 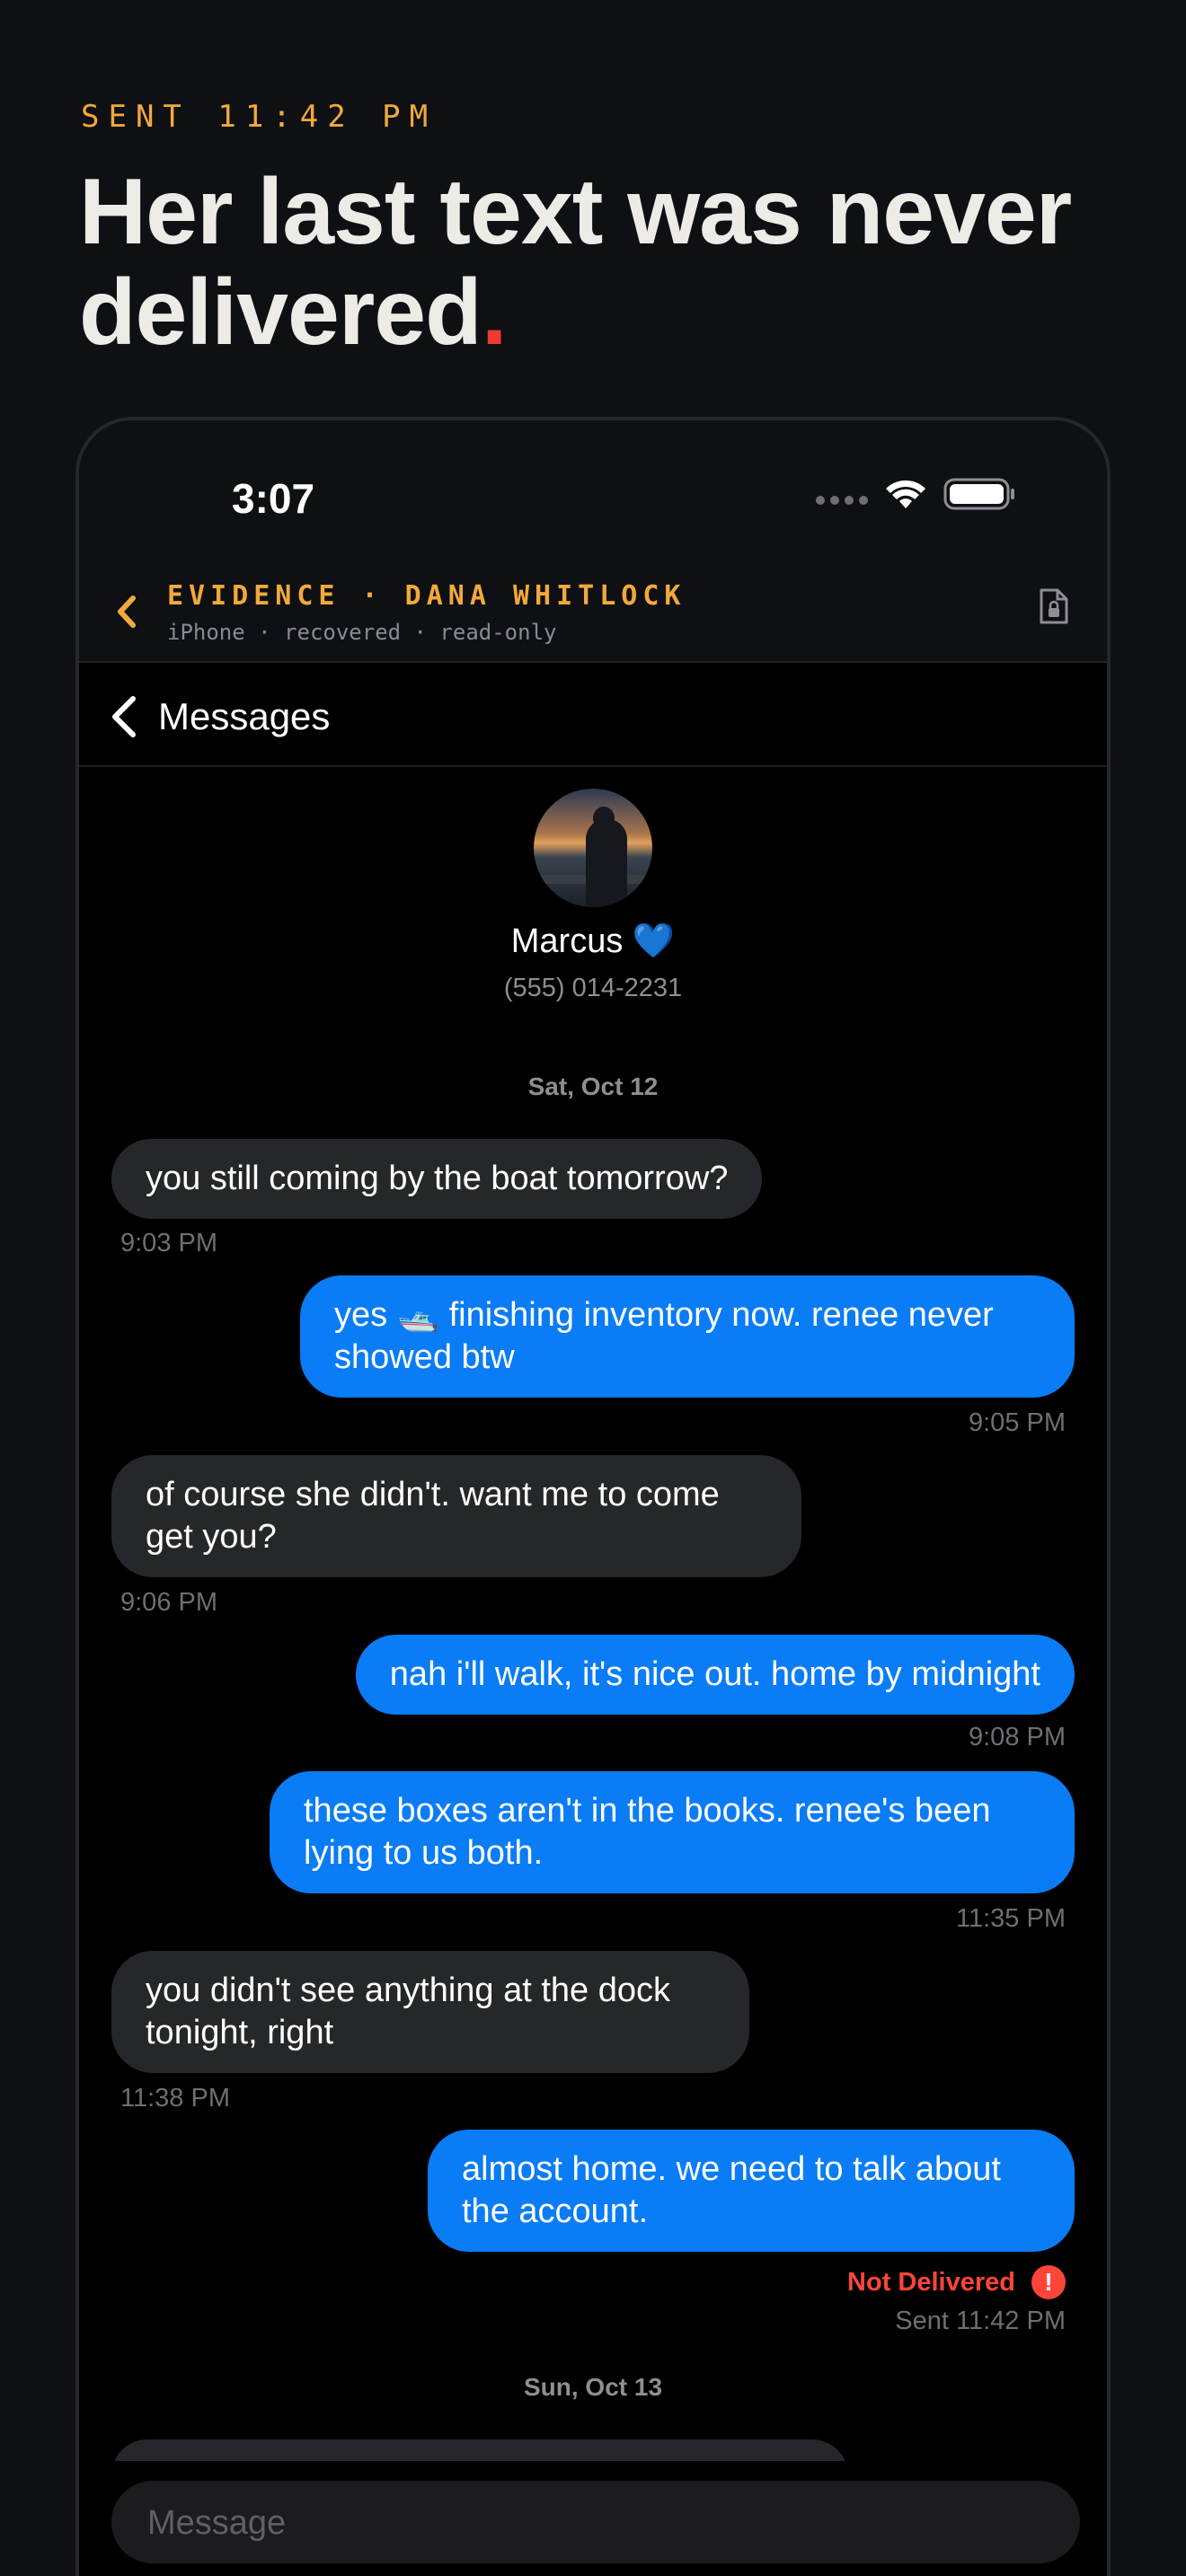 I want to click on error-icon: !, so click(x=1048, y=2282).